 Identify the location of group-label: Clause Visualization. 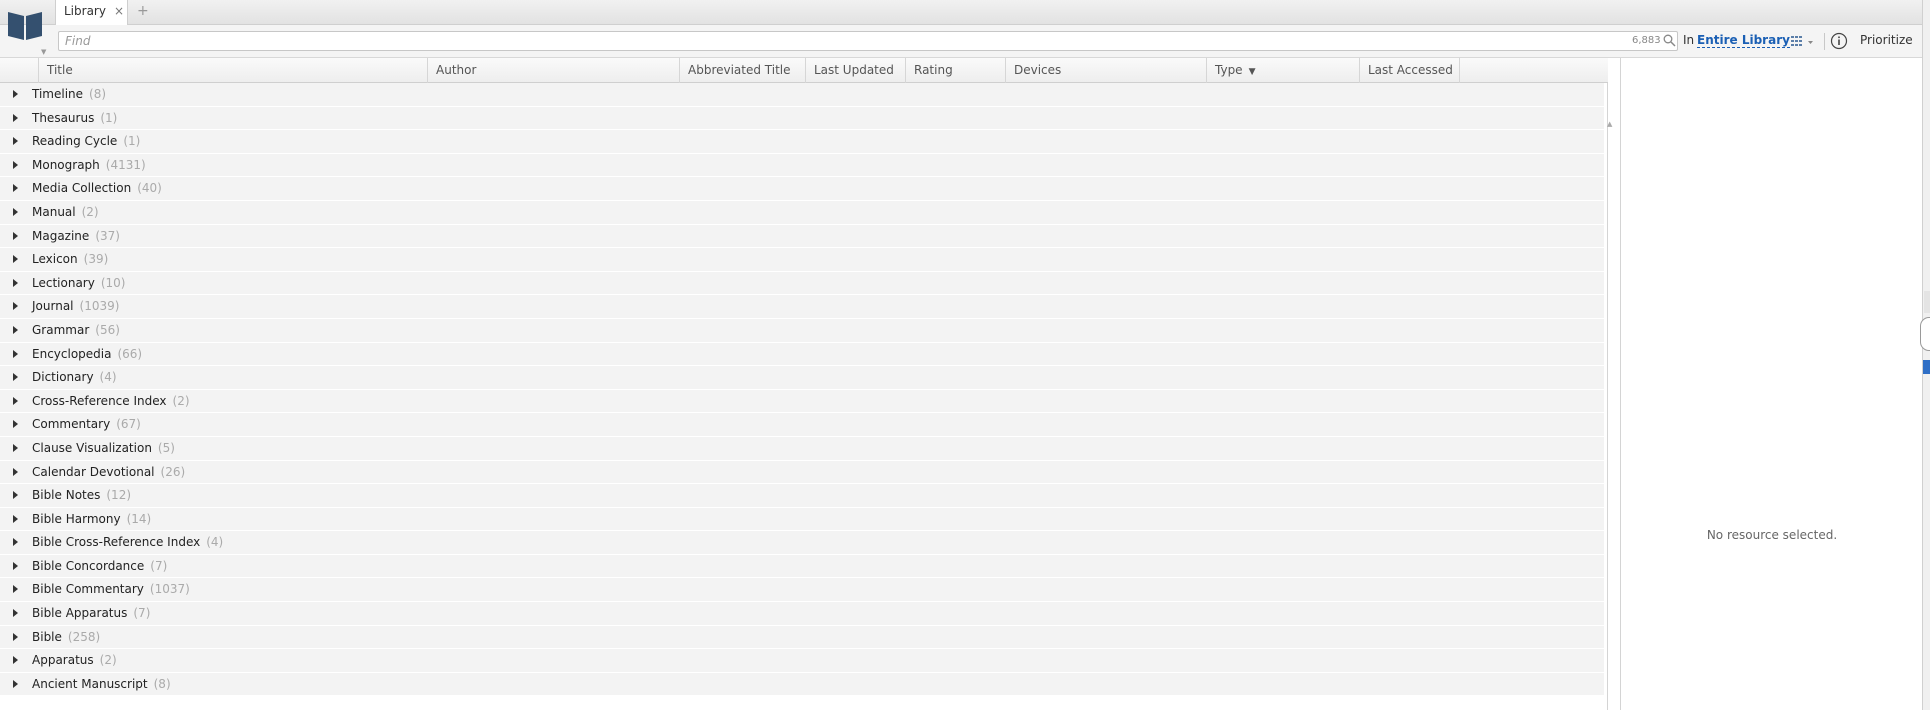
(92, 447).